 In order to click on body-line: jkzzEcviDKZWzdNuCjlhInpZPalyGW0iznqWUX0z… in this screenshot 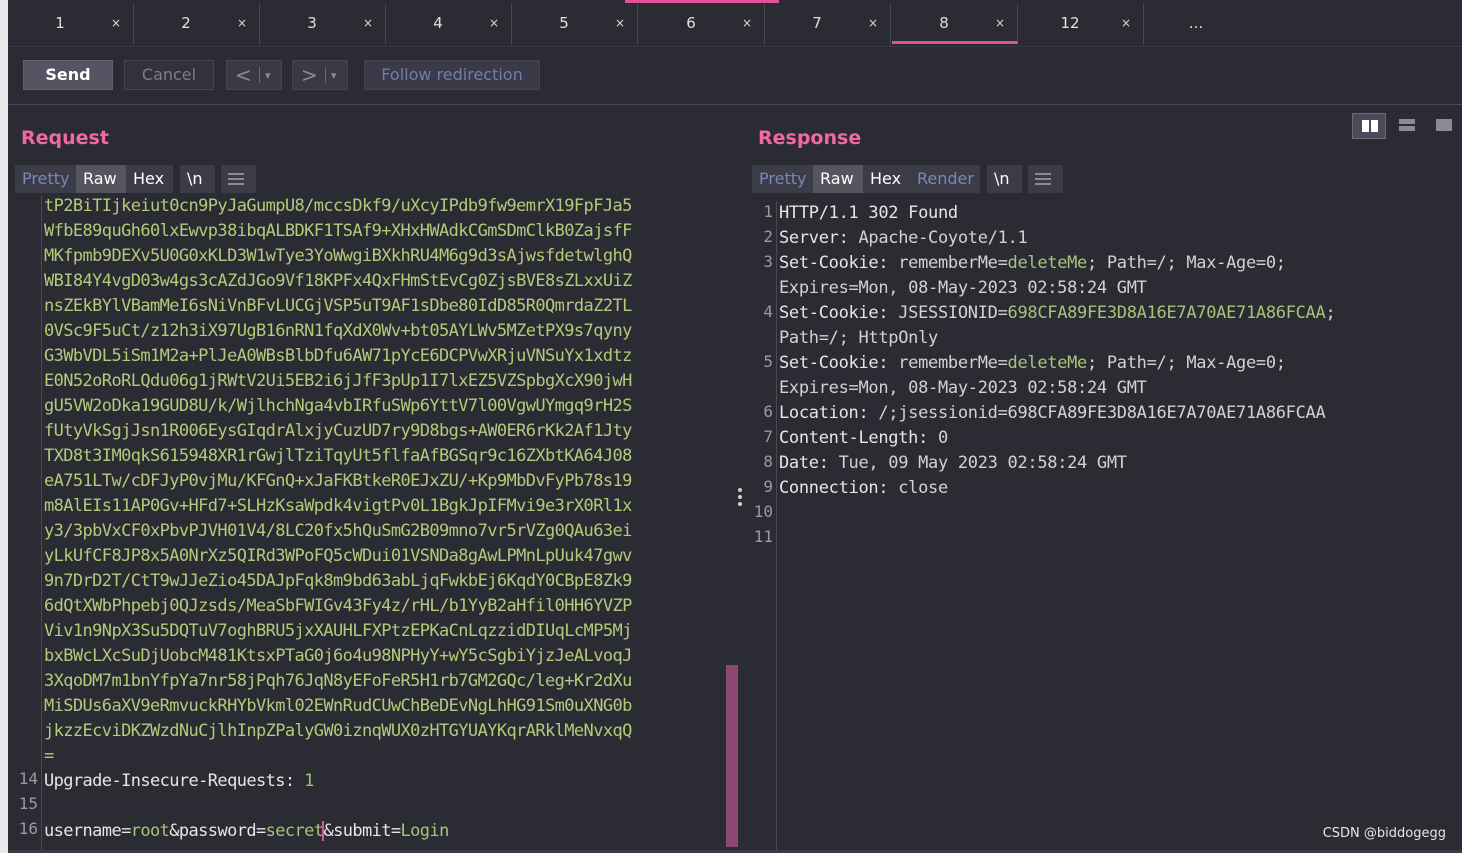, I will do `click(338, 731)`.